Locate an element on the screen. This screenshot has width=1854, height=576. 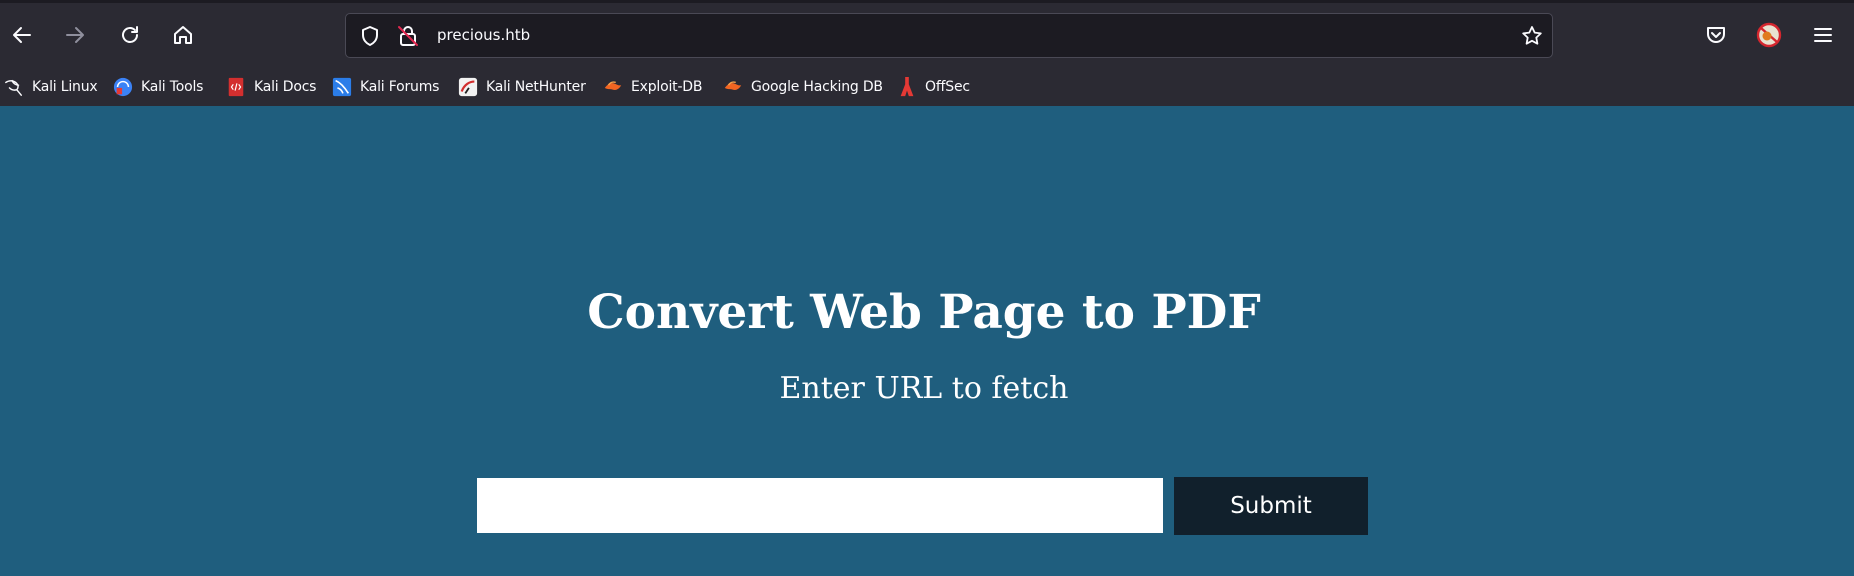
star-icon is located at coordinates (1532, 36).